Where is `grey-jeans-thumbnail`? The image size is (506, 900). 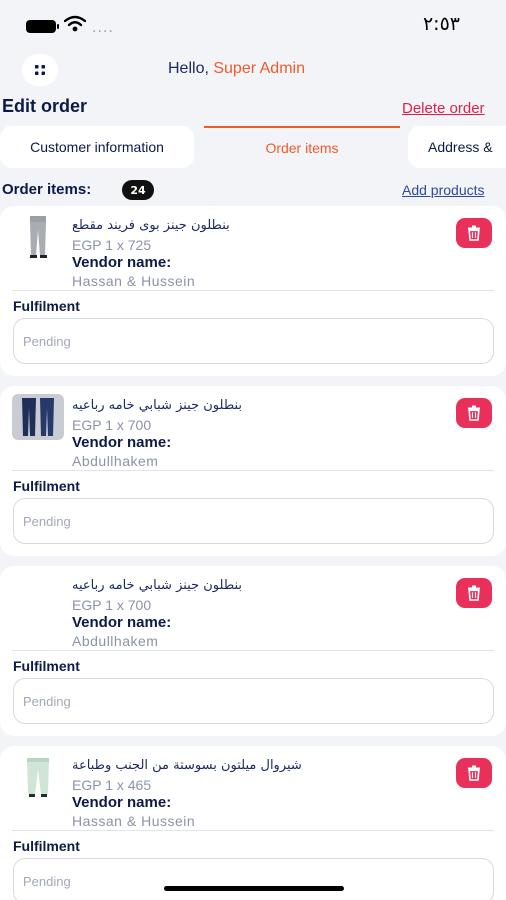
grey-jeans-thumbnail is located at coordinates (38, 237).